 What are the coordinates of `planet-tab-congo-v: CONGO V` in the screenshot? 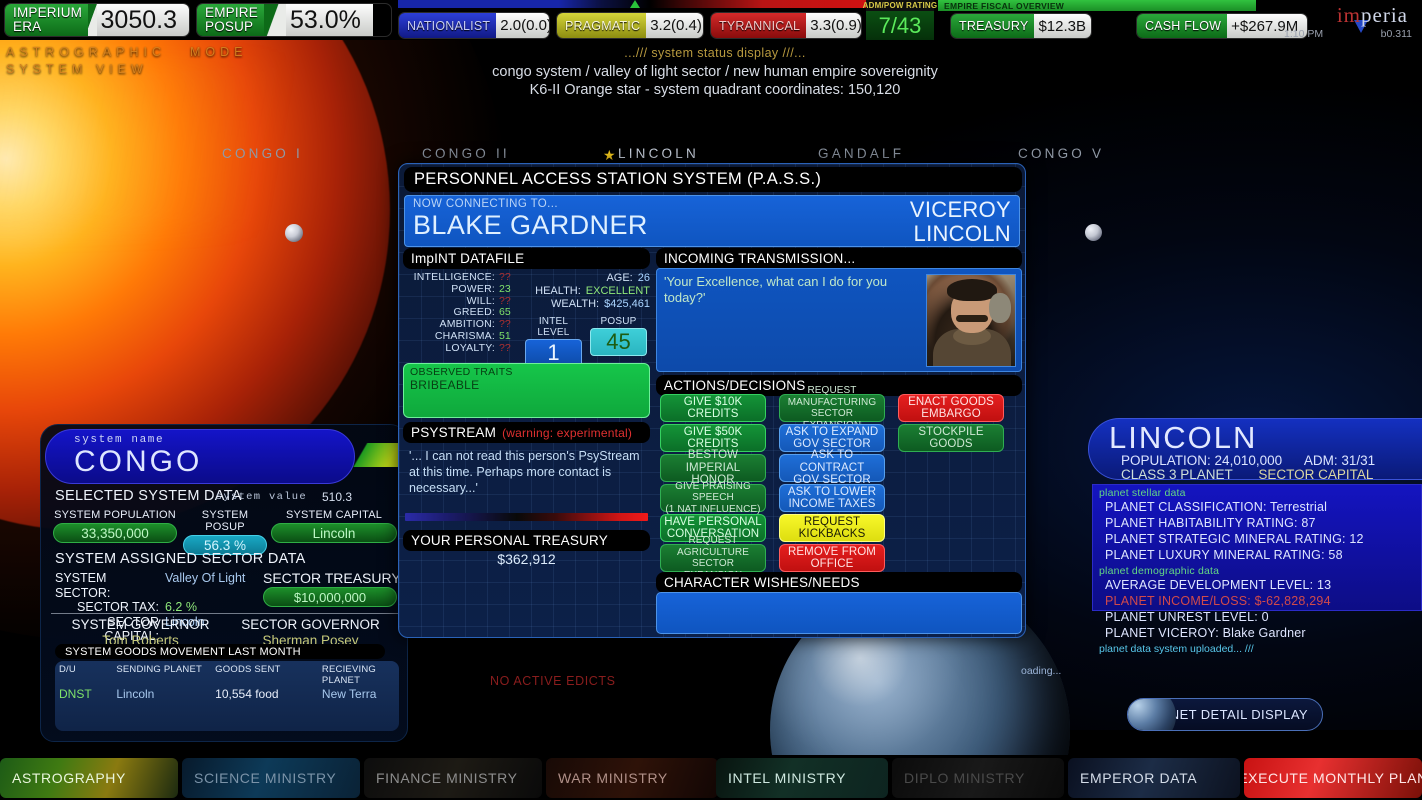 It's located at (1061, 153).